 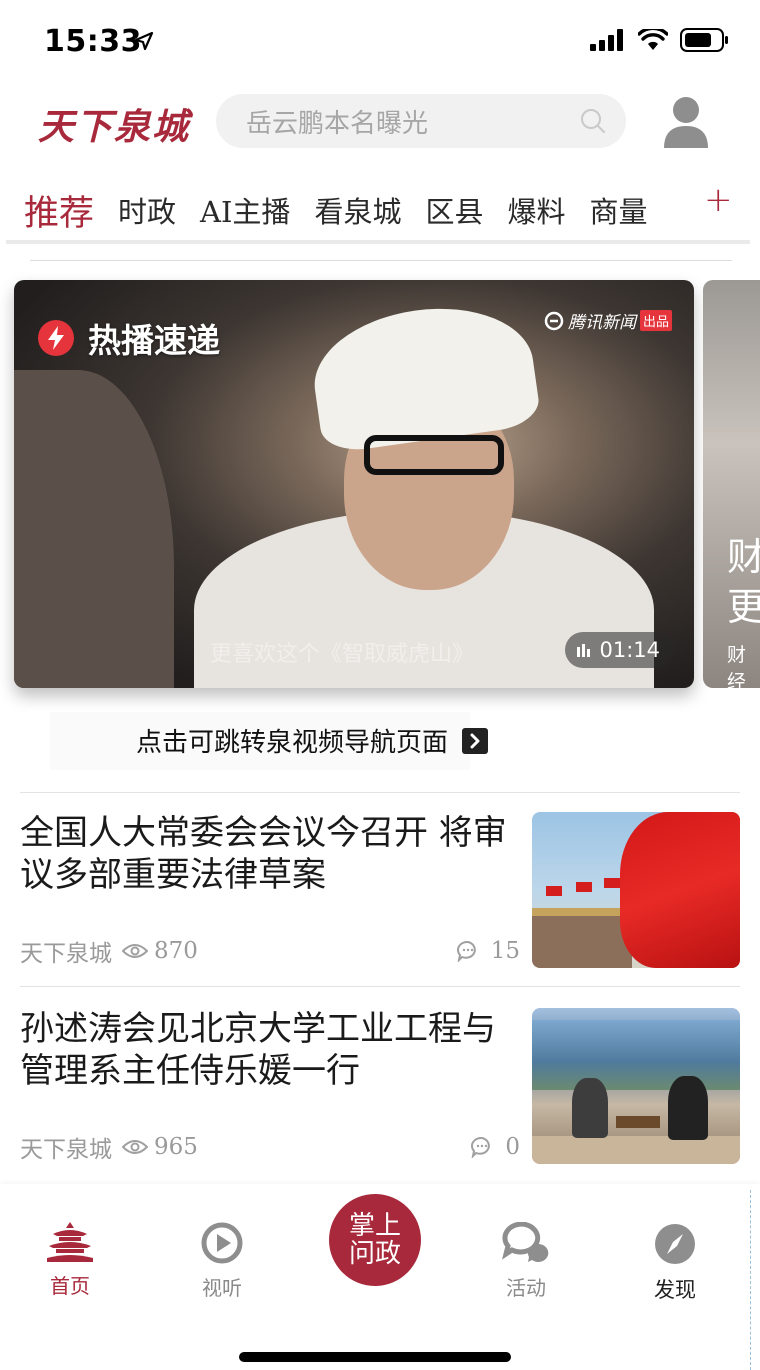 I want to click on battery-icon, so click(x=704, y=40).